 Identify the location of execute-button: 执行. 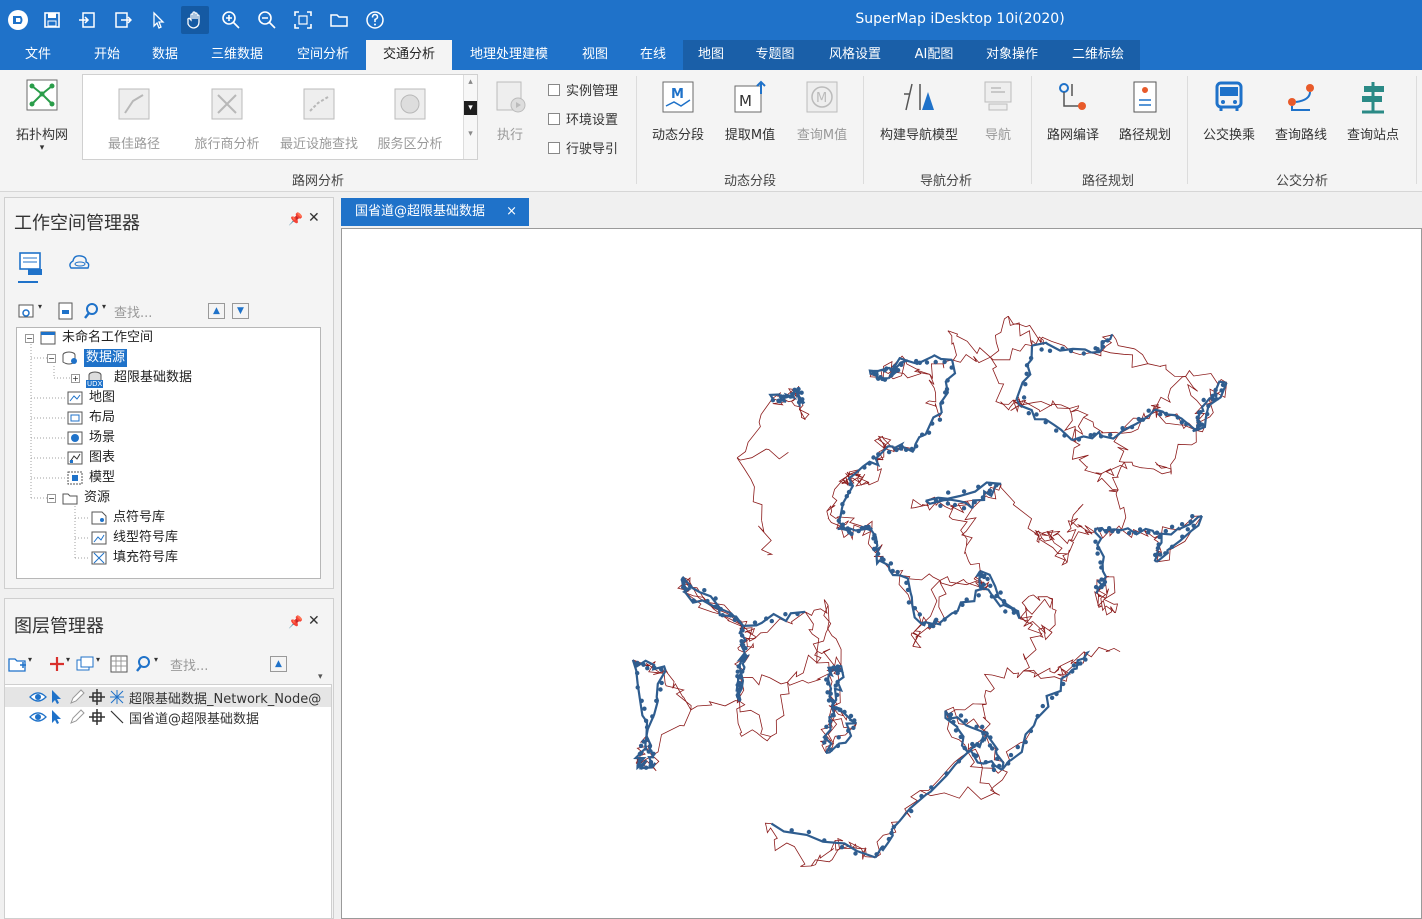
(510, 111).